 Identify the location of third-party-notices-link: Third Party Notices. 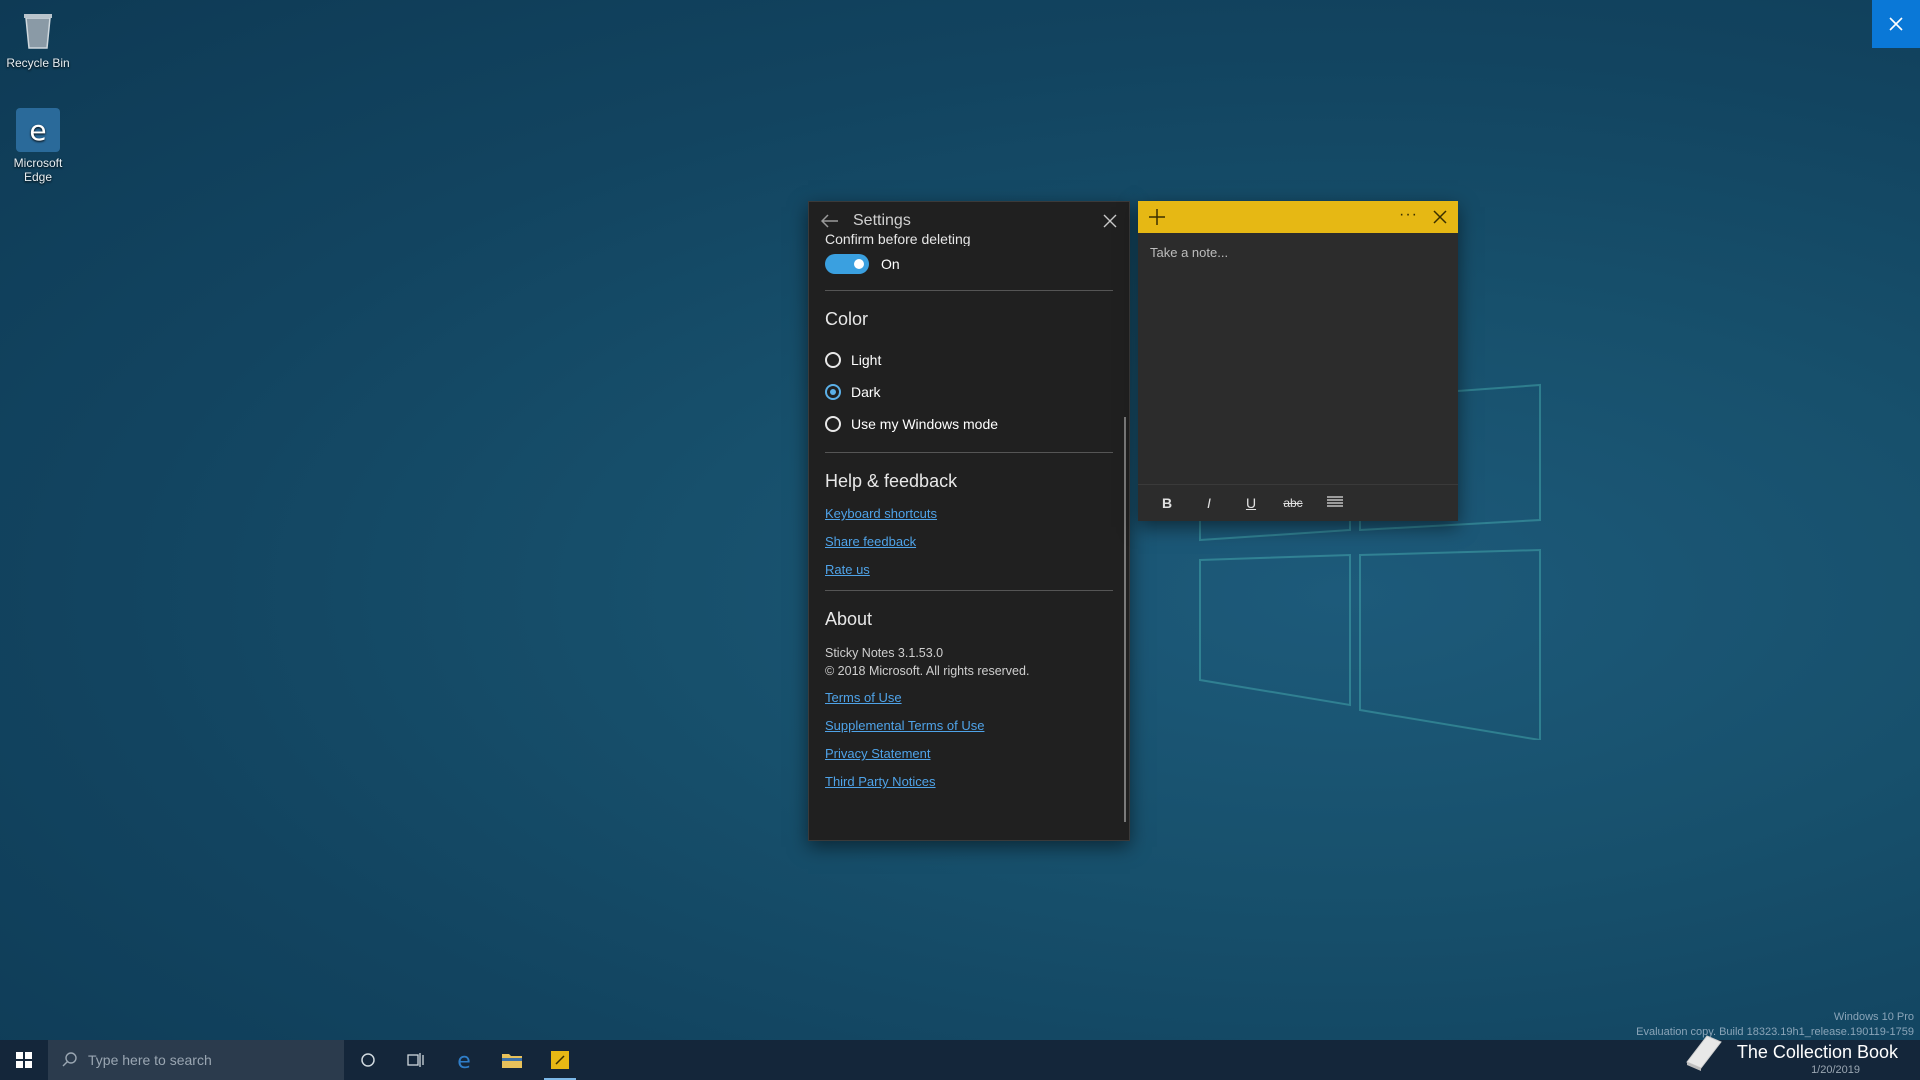
(969, 781).